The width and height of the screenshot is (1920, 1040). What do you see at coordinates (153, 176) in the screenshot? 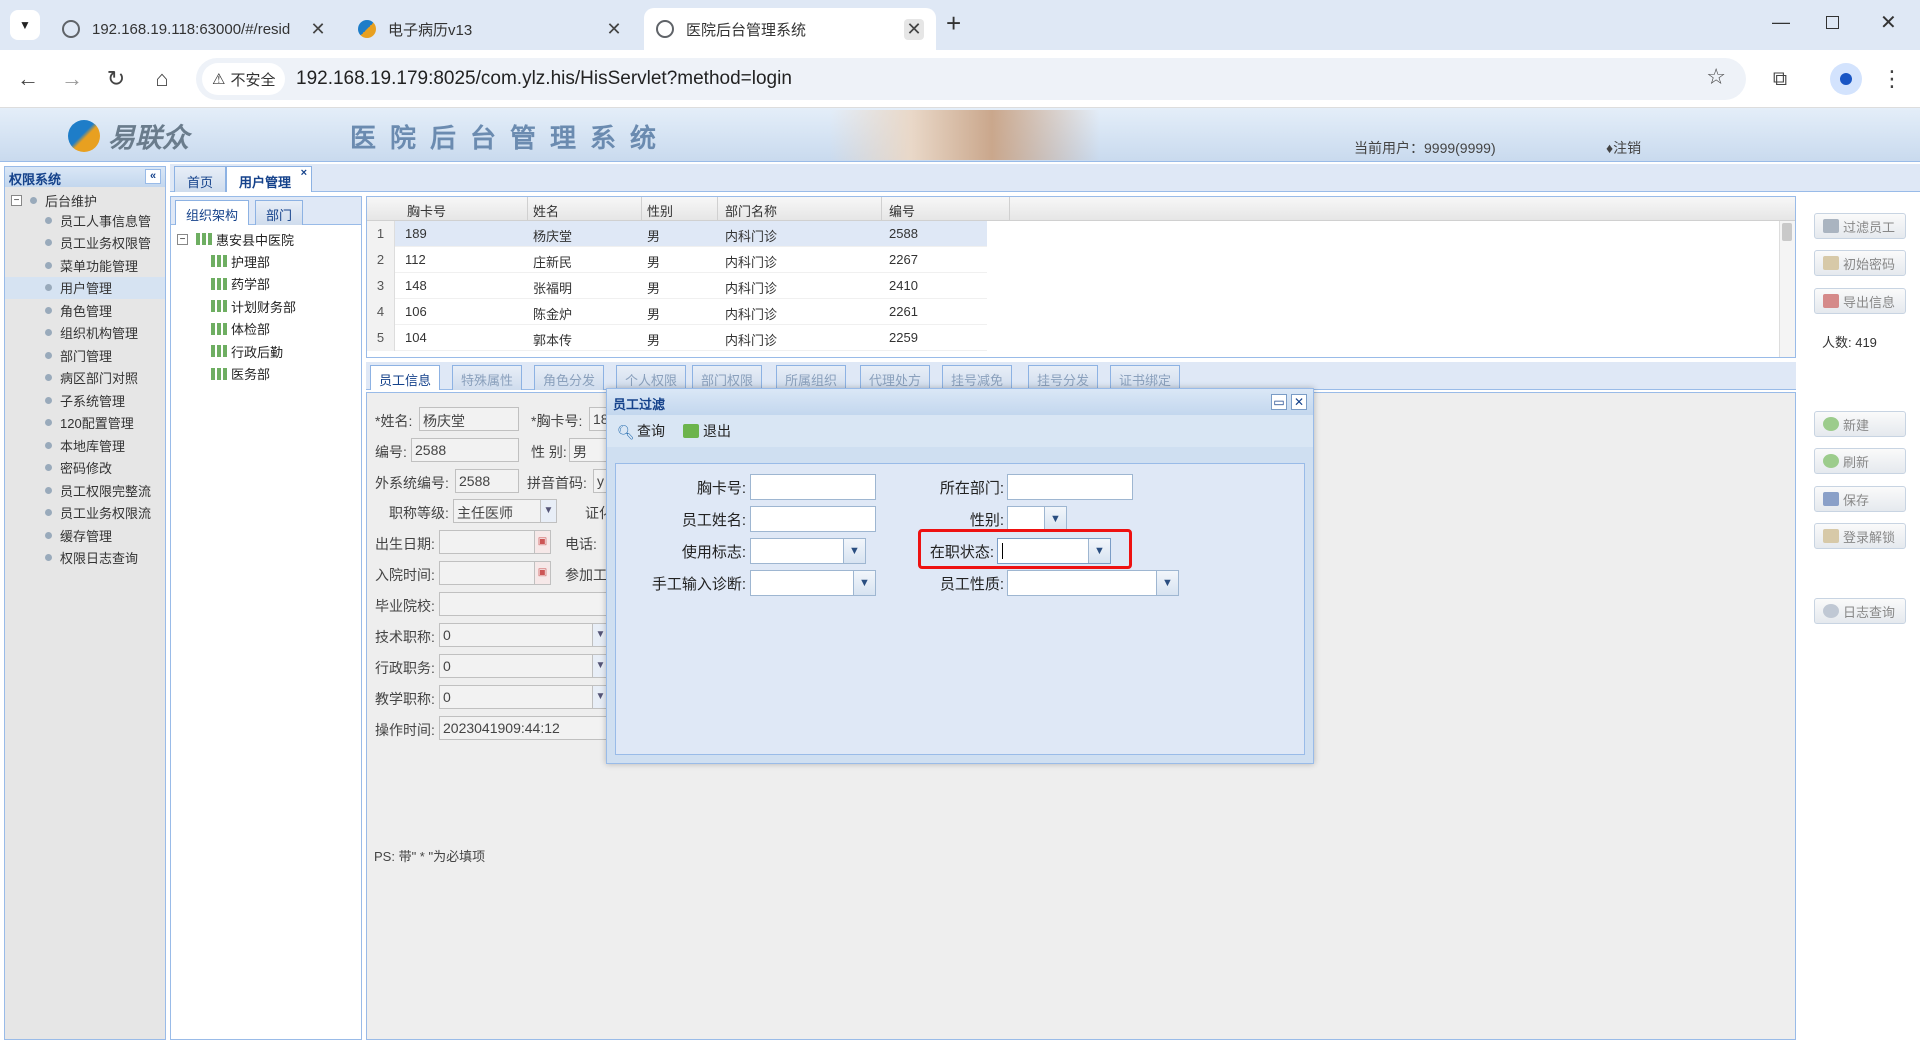
I see `collapse-icon: «` at bounding box center [153, 176].